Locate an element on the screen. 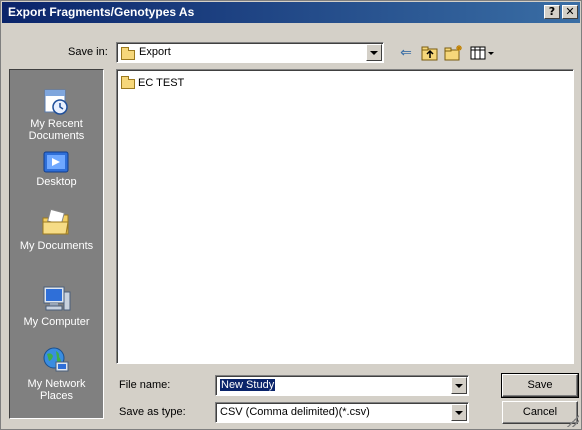 The image size is (582, 430). place-label: Desktop is located at coordinates (56, 182).